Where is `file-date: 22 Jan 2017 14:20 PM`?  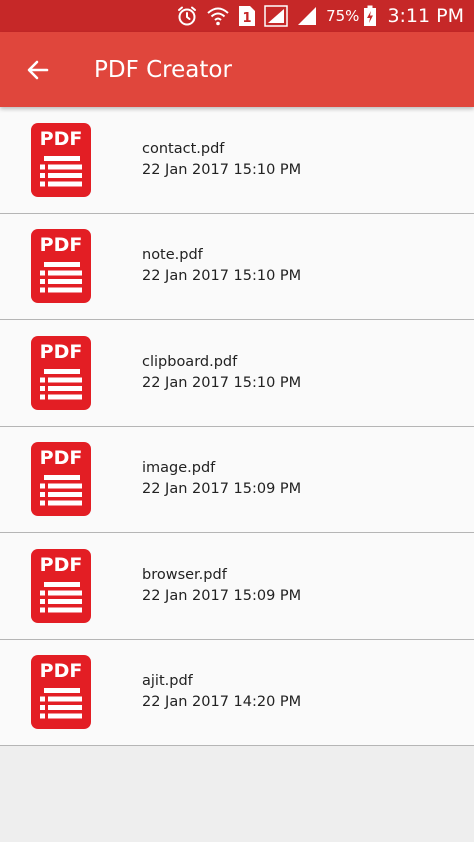 file-date: 22 Jan 2017 14:20 PM is located at coordinates (222, 702).